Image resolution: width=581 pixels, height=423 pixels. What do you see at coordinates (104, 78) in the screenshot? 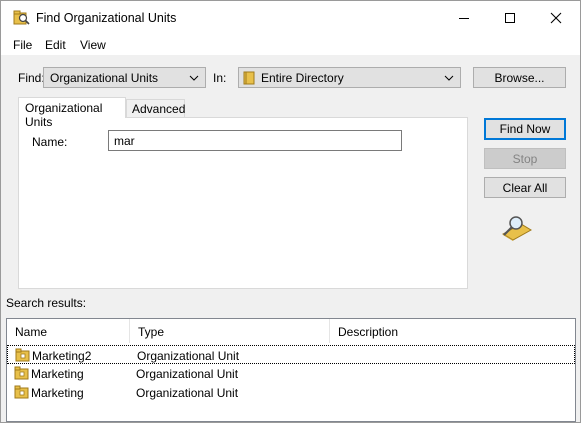
I see `find-type-value: Organizational Units` at bounding box center [104, 78].